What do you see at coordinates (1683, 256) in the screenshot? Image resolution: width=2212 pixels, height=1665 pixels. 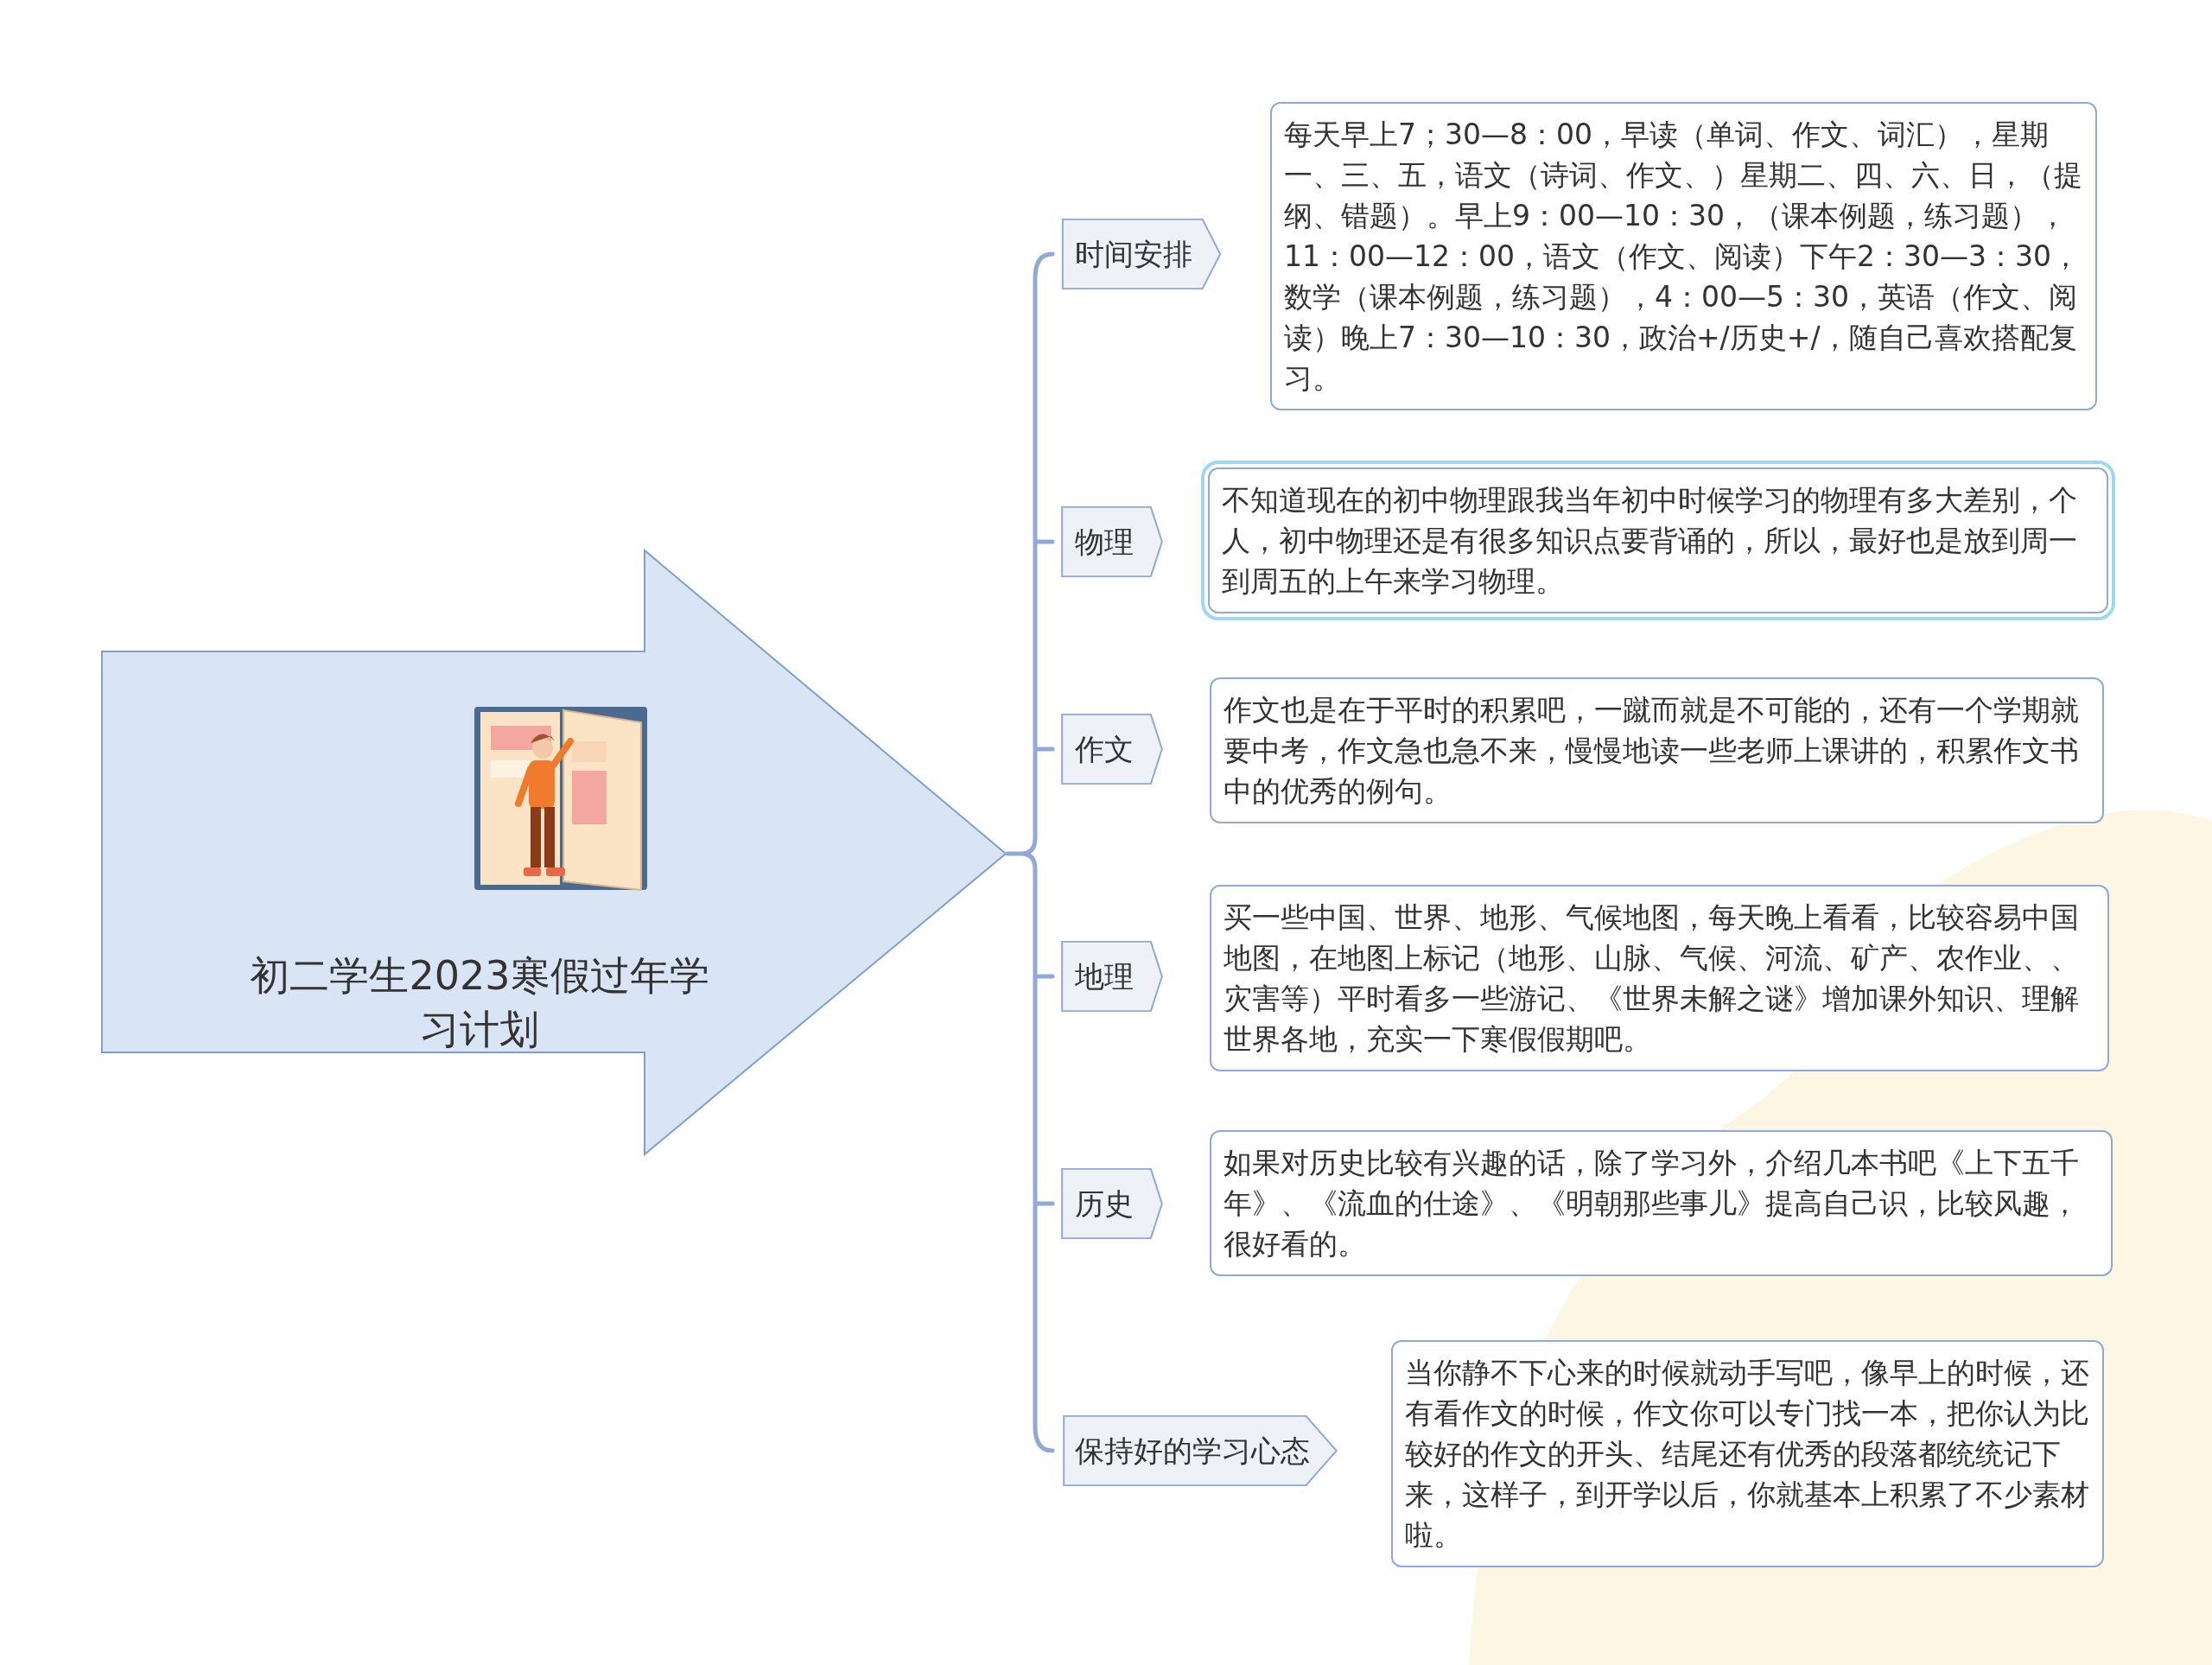 I see `note-box: 每天早上7；30—8：00，早读（单词、作文、词汇），星期一、三、五，语文（诗词、作文、）星期二、四、六、日，（提纲、错题）。早上9：00—10：30，（课本例题，练习题），11：00—12：00，语文（作文、阅读）下午2：30—3：30，数学（课本例题，练习题），4：00—5：30，英语（作文、阅读）晚上7：30—10：30，政治+/历史+/，随自己喜欢搭配复习。` at bounding box center [1683, 256].